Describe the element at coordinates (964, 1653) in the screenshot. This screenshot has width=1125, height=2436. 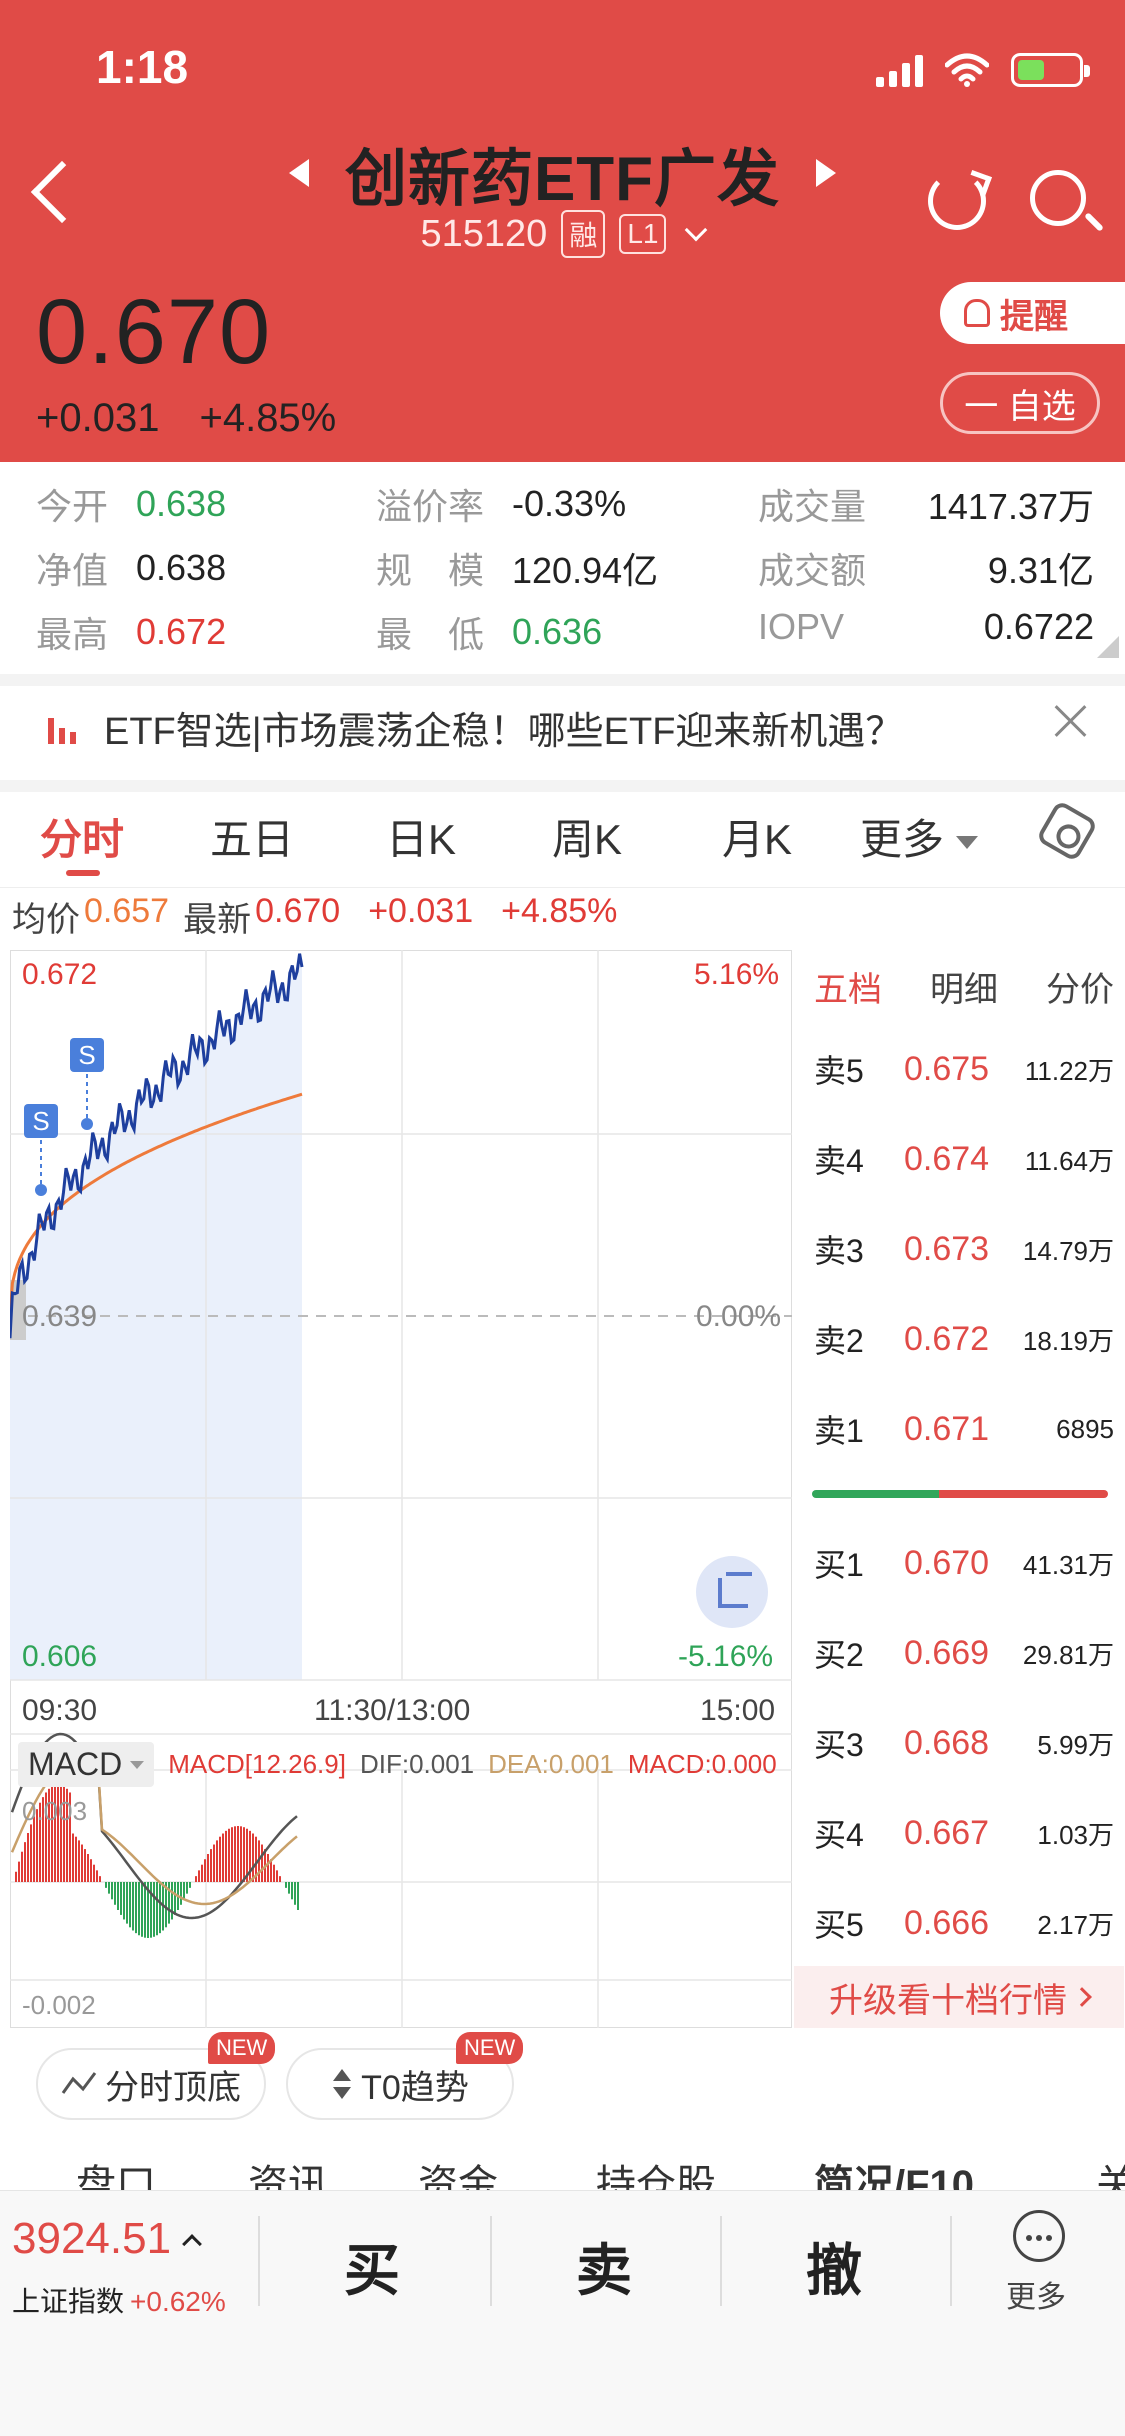
I see `bid-row: 买2 0.669 29.81万` at that location.